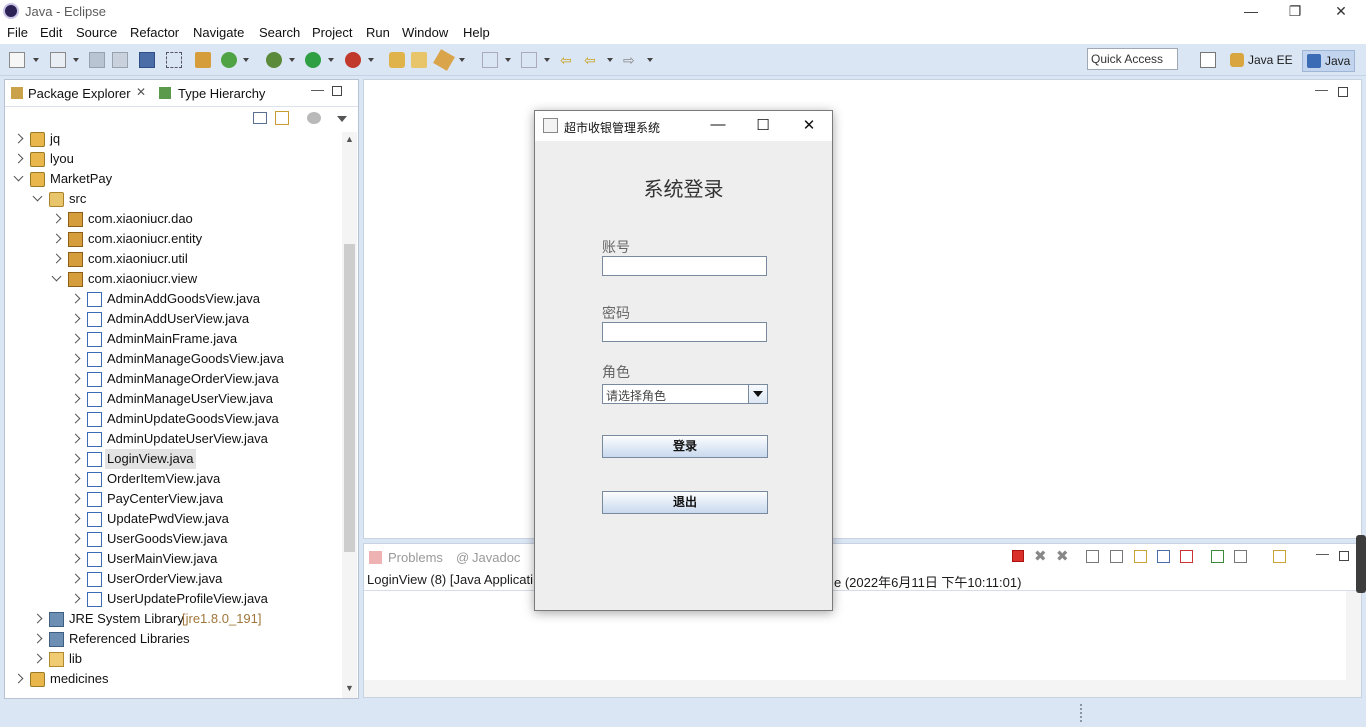  I want to click on open-folder-icon, so click(419, 60).